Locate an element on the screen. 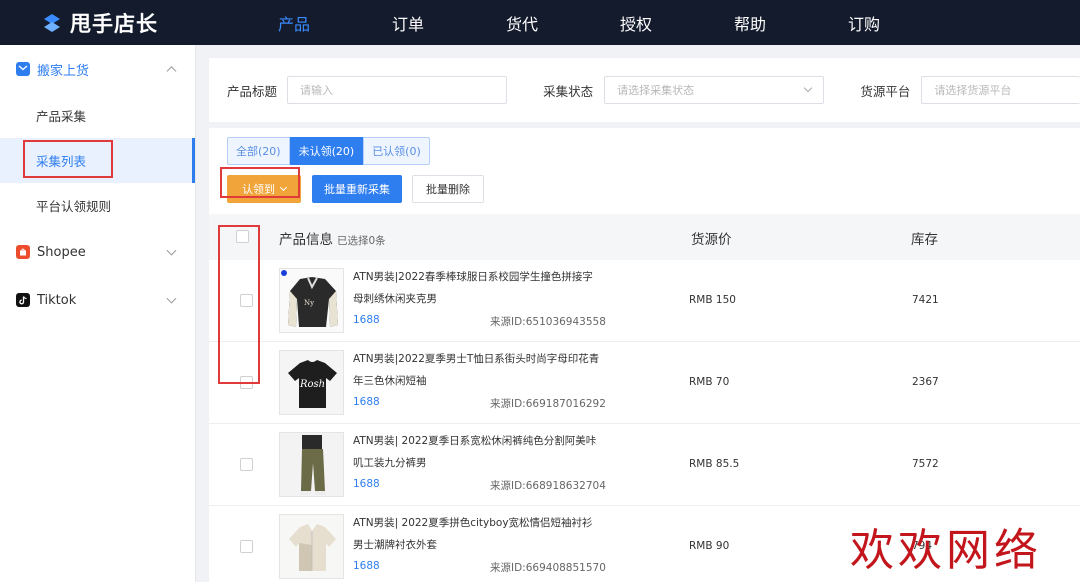  tshirt-image: Rosh is located at coordinates (311, 382).